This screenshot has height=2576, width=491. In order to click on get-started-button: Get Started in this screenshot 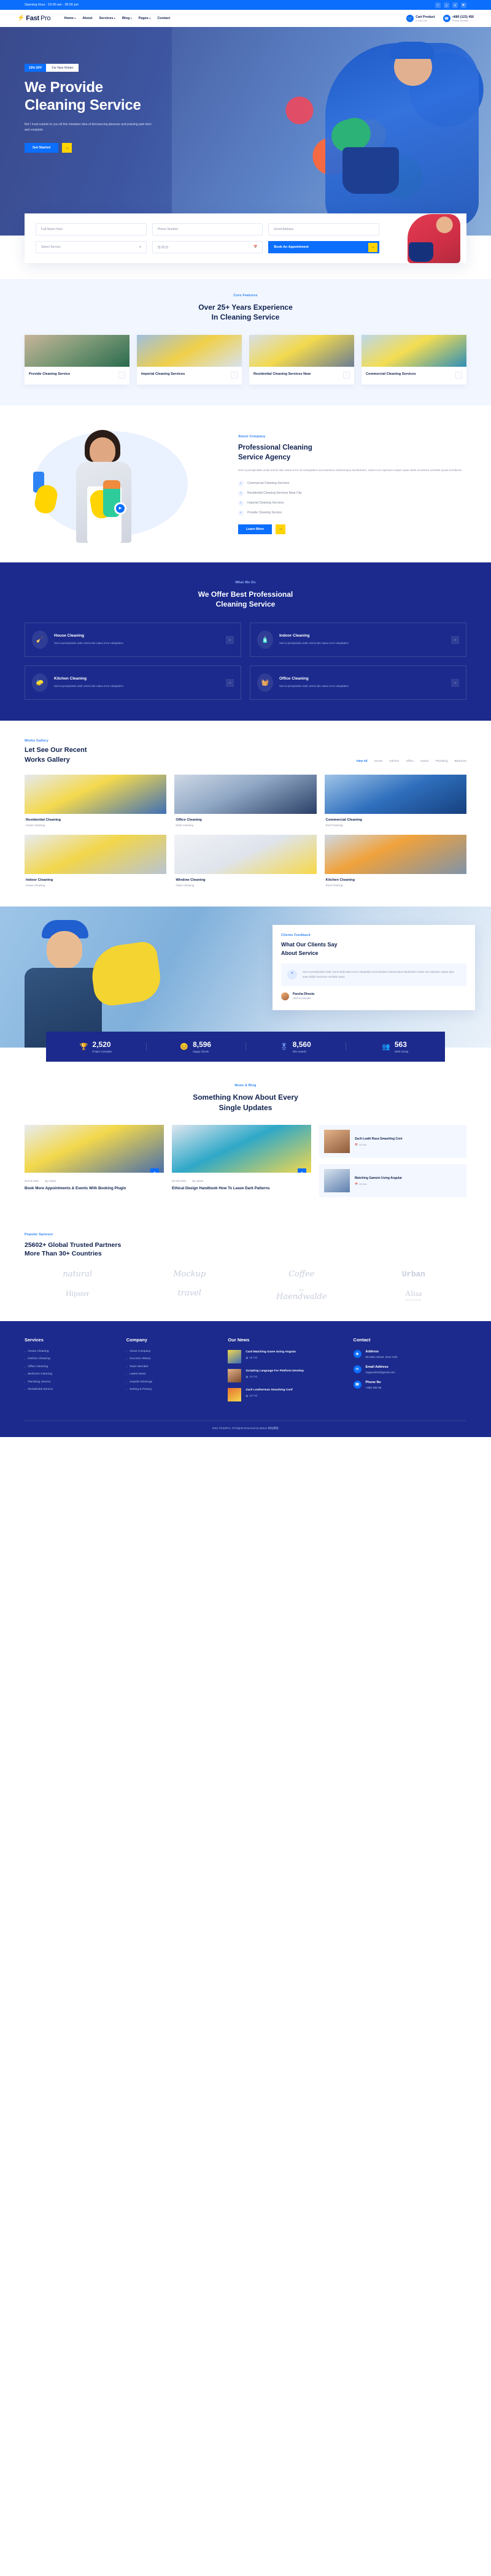, I will do `click(42, 148)`.